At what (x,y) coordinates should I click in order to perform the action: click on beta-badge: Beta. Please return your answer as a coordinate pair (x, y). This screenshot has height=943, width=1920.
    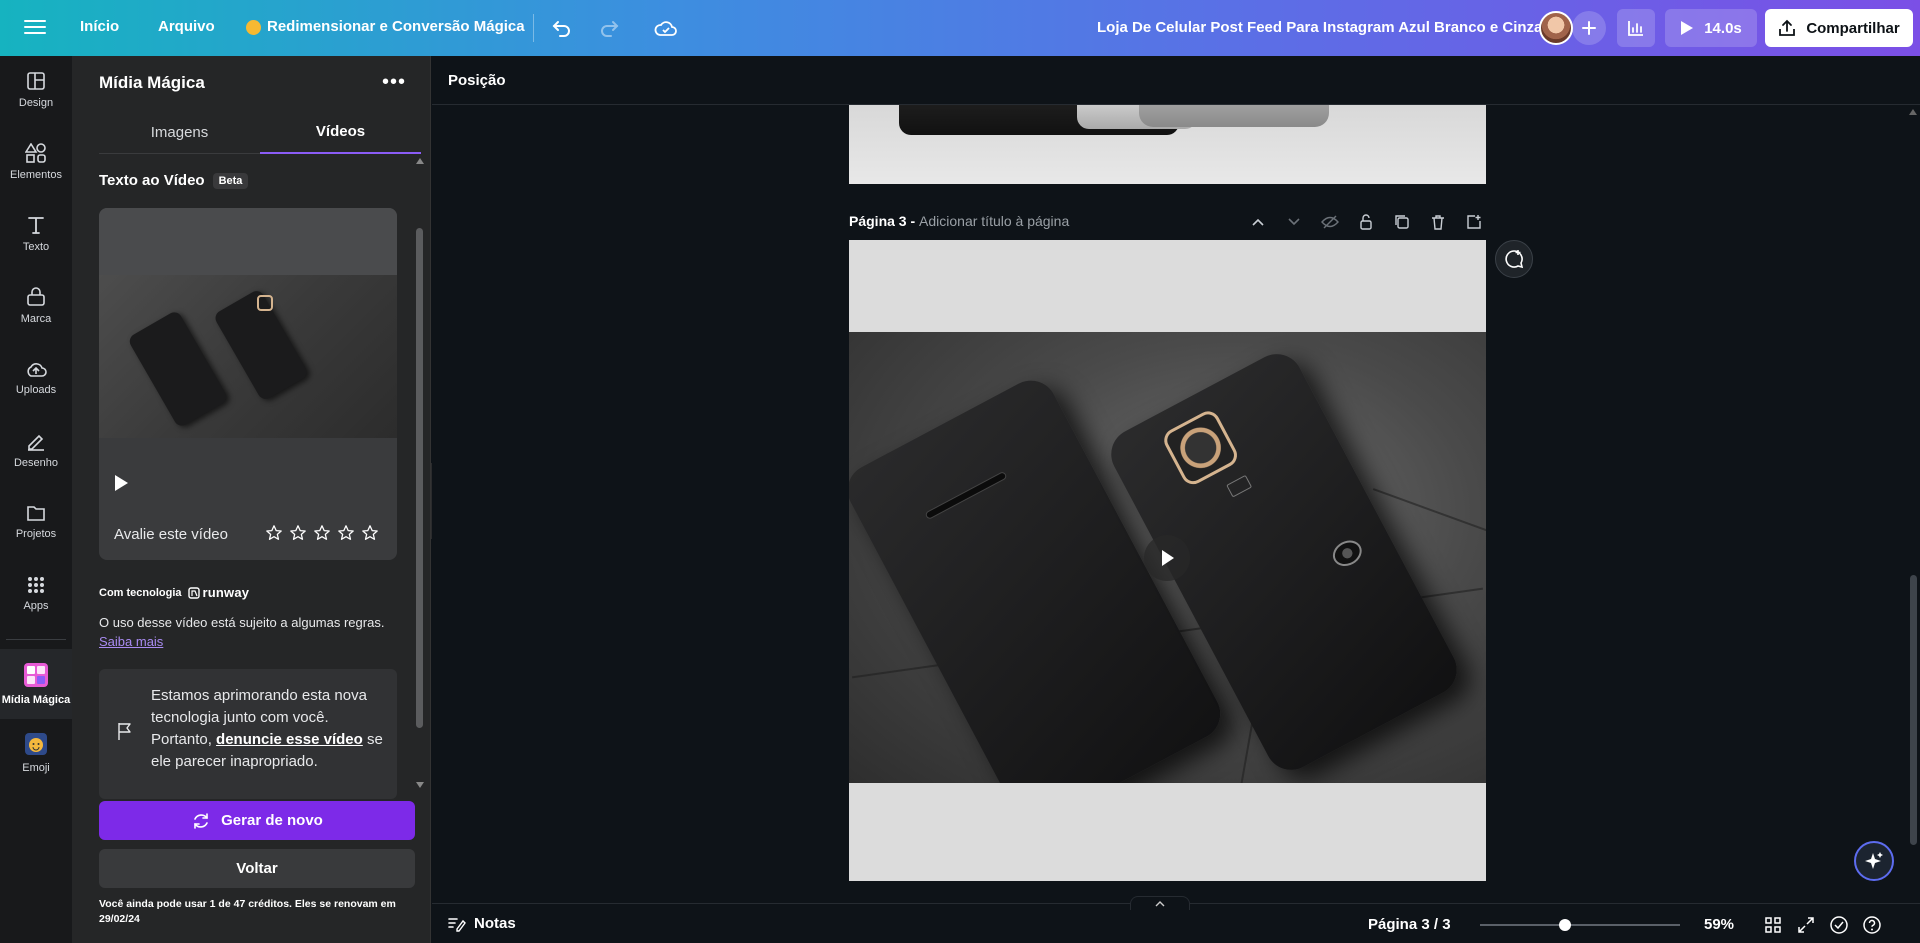
    Looking at the image, I should click on (230, 180).